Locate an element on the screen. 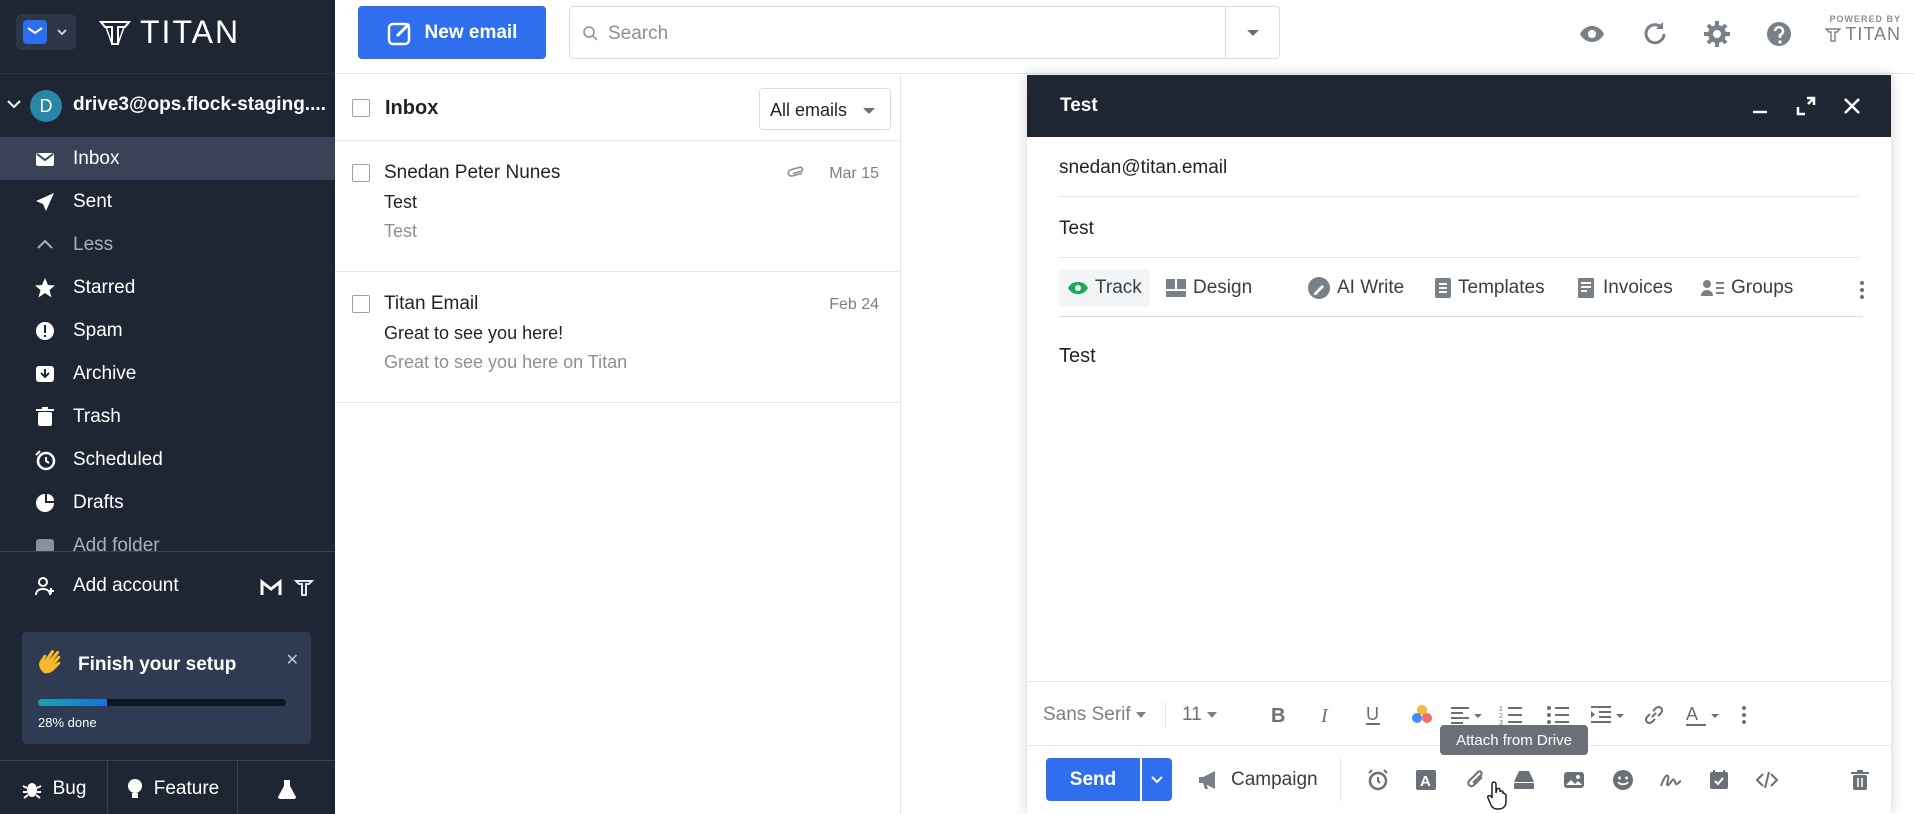  email-date: Mar 15 is located at coordinates (854, 173).